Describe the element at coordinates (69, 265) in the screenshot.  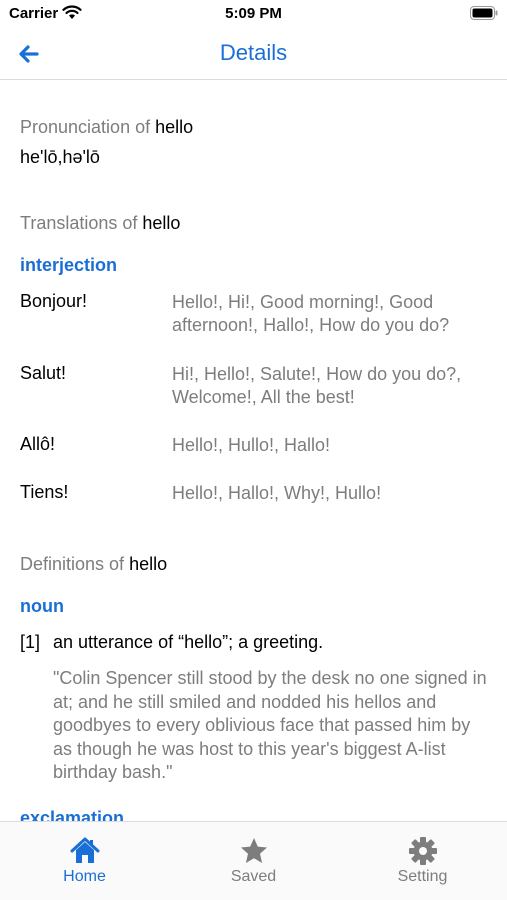
I see `translation-part-of-speech: interjection` at that location.